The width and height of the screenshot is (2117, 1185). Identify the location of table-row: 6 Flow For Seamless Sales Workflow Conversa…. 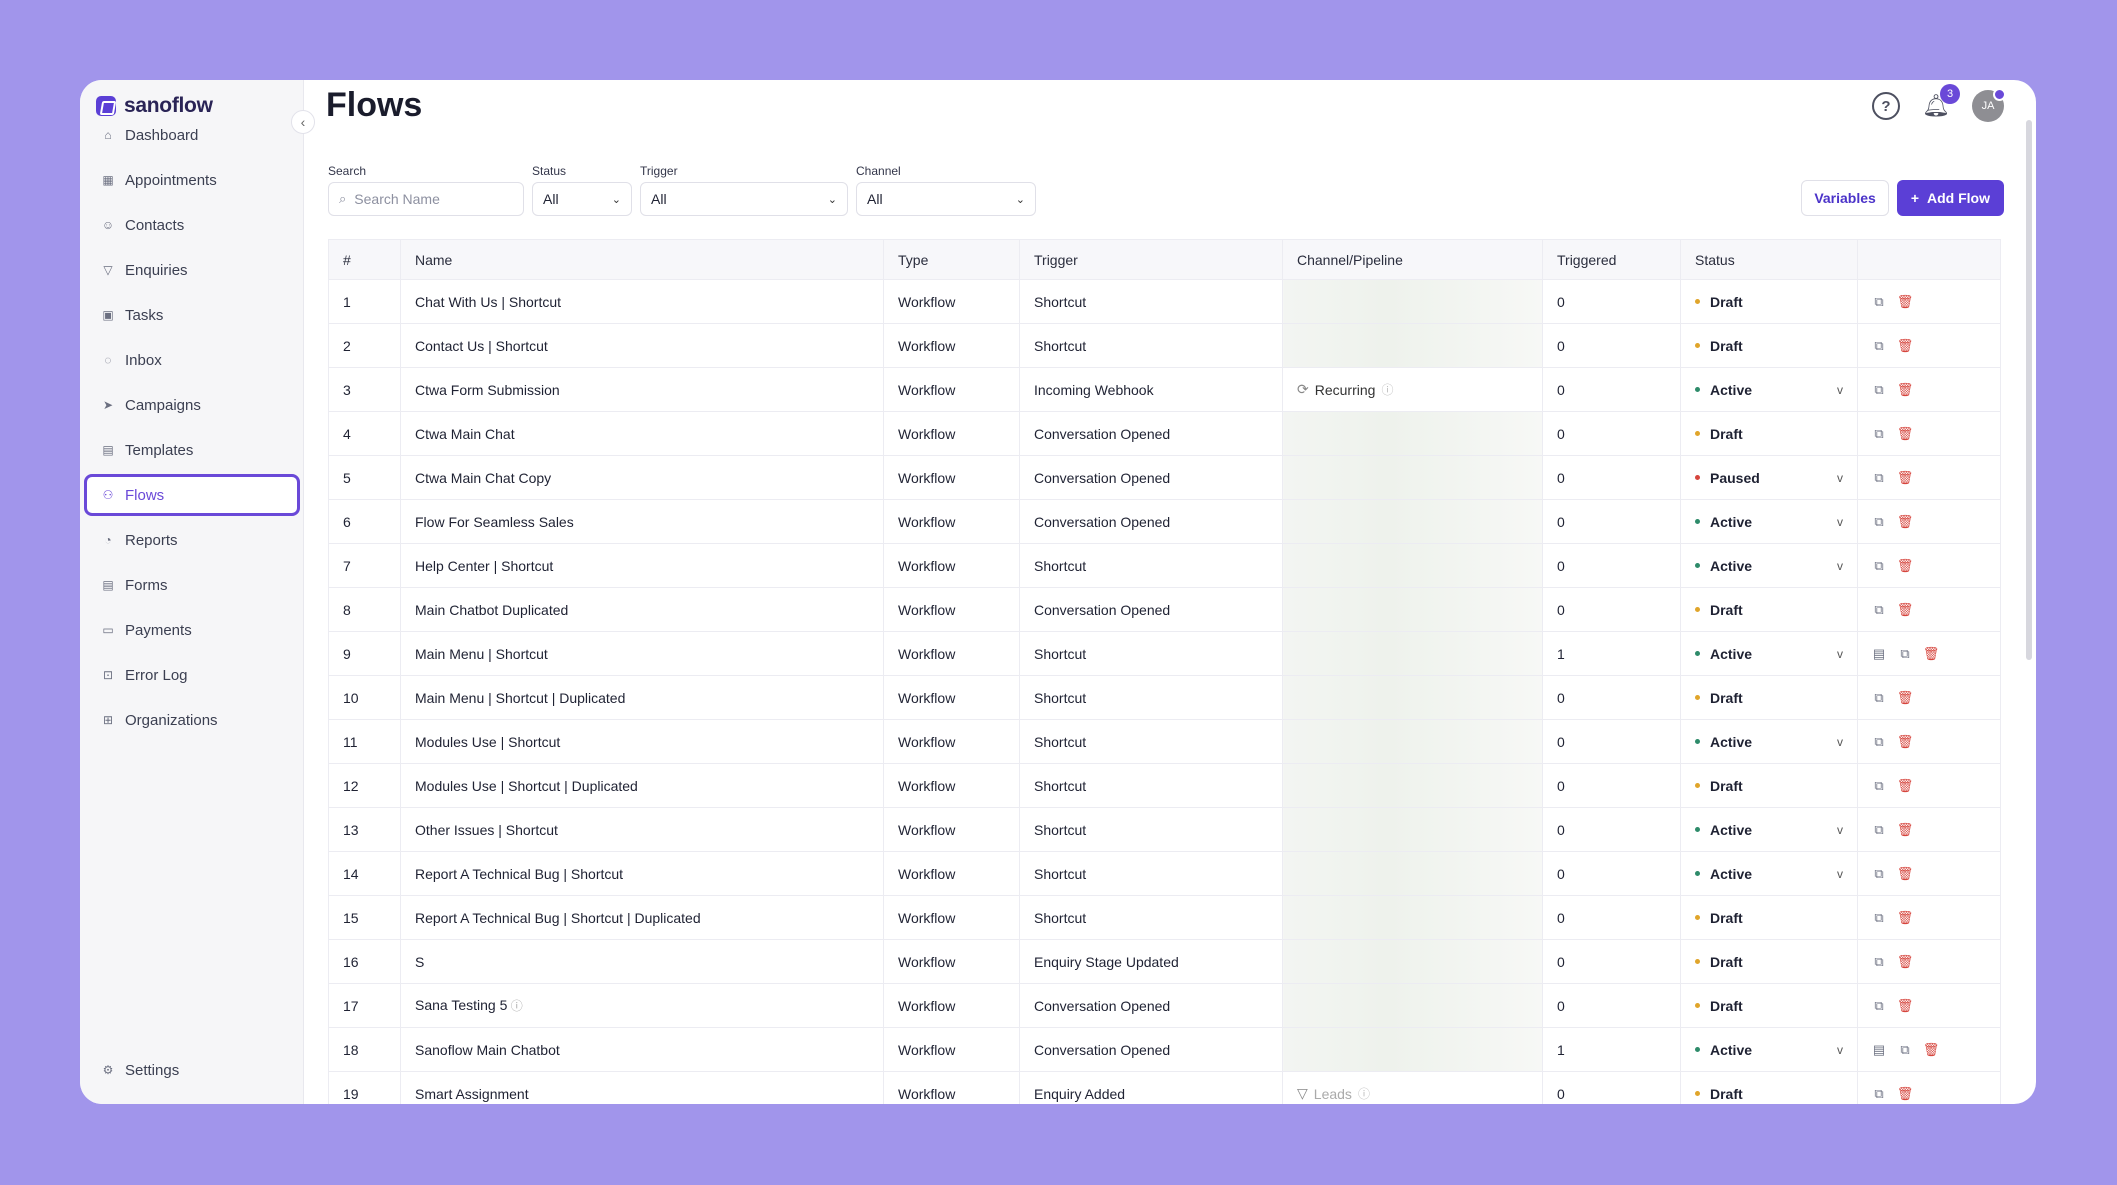
(1164, 521).